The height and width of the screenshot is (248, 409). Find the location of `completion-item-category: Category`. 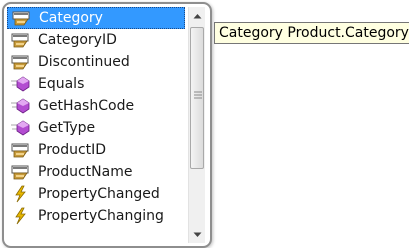

completion-item-category: Category is located at coordinates (96, 18).